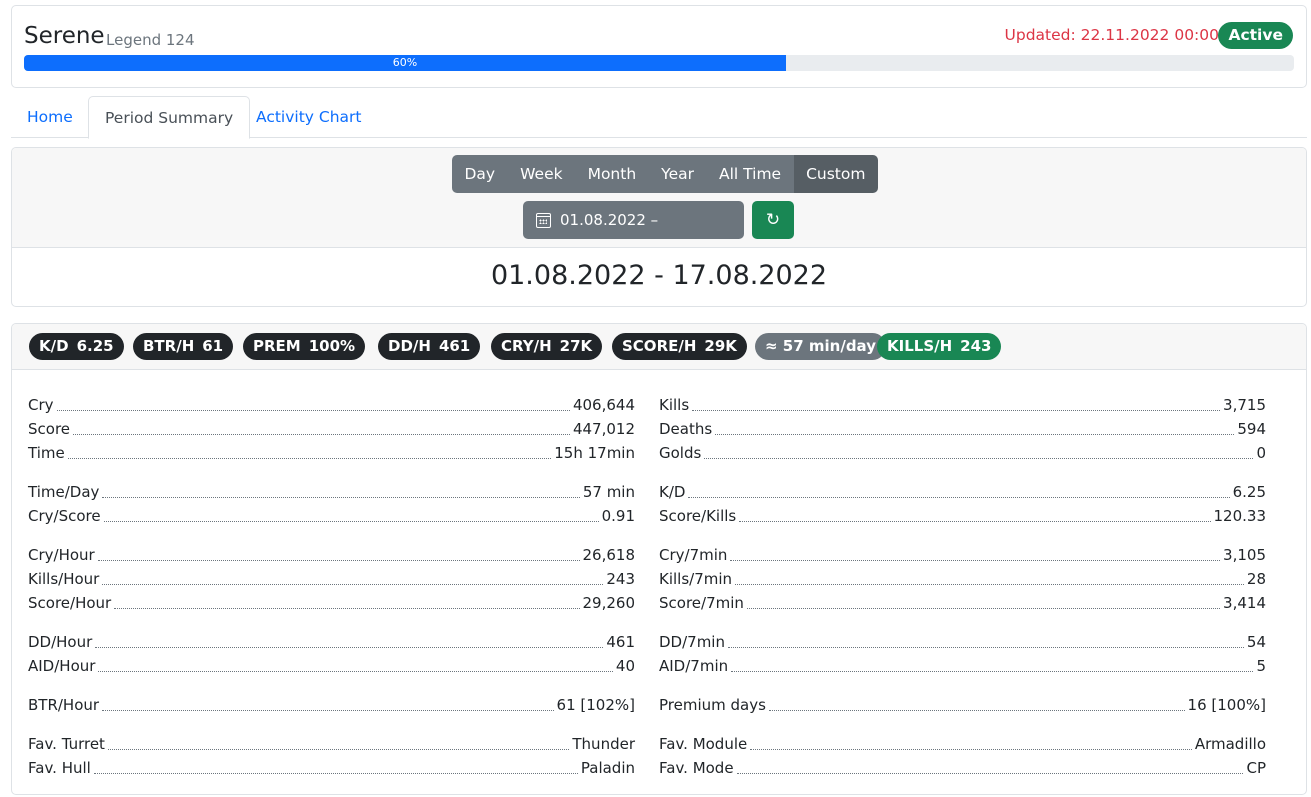 The image size is (1311, 797). Describe the element at coordinates (1256, 768) in the screenshot. I see `stat-value: CP` at that location.